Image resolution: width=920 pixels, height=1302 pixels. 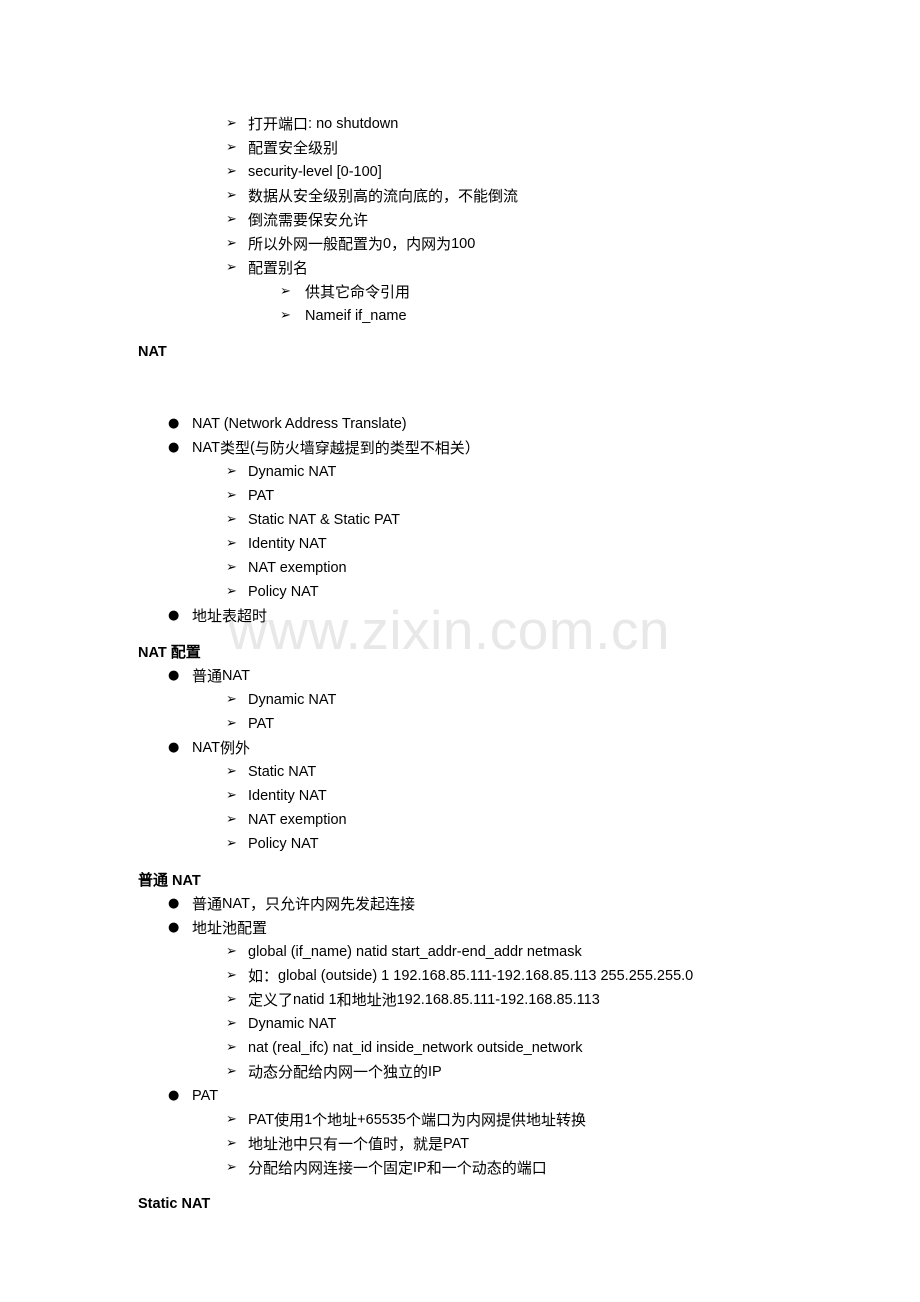 I want to click on text-run-cjk: 动态分配给内网一个独立的, so click(x=338, y=1072).